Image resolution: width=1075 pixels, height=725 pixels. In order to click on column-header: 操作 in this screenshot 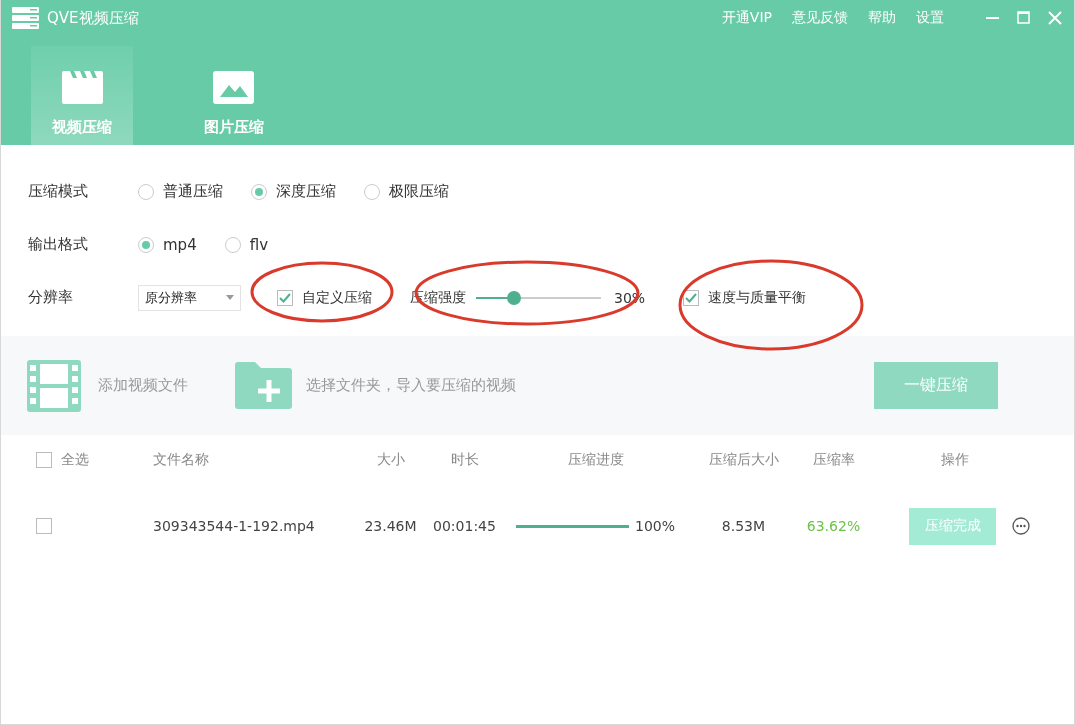, I will do `click(954, 460)`.